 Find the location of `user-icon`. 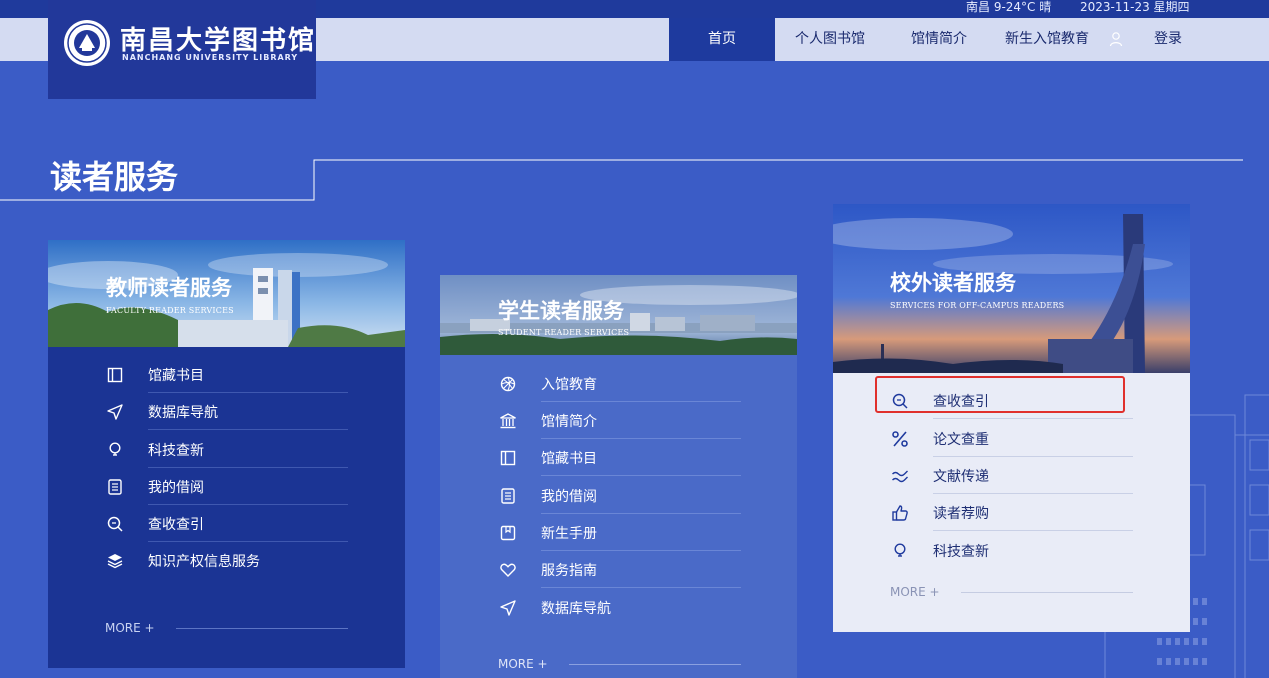

user-icon is located at coordinates (1116, 39).